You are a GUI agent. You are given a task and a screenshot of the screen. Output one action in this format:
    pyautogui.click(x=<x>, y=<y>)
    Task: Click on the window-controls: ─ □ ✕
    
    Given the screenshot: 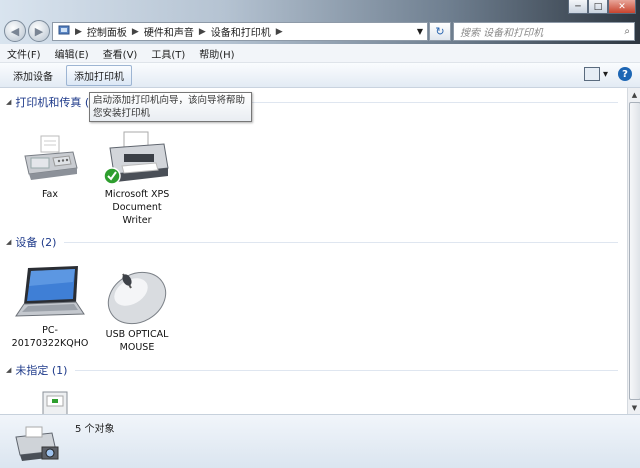 What is the action you would take?
    pyautogui.click(x=602, y=7)
    